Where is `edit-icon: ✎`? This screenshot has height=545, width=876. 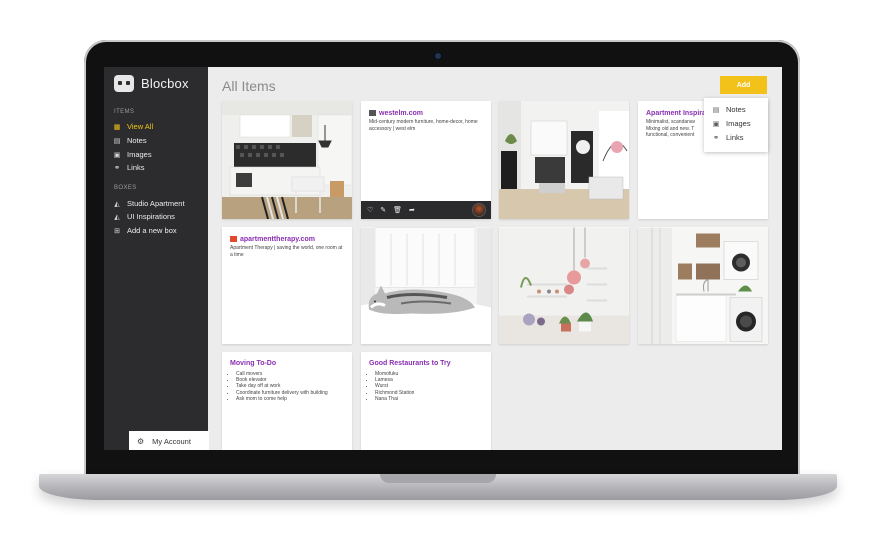 edit-icon: ✎ is located at coordinates (383, 210).